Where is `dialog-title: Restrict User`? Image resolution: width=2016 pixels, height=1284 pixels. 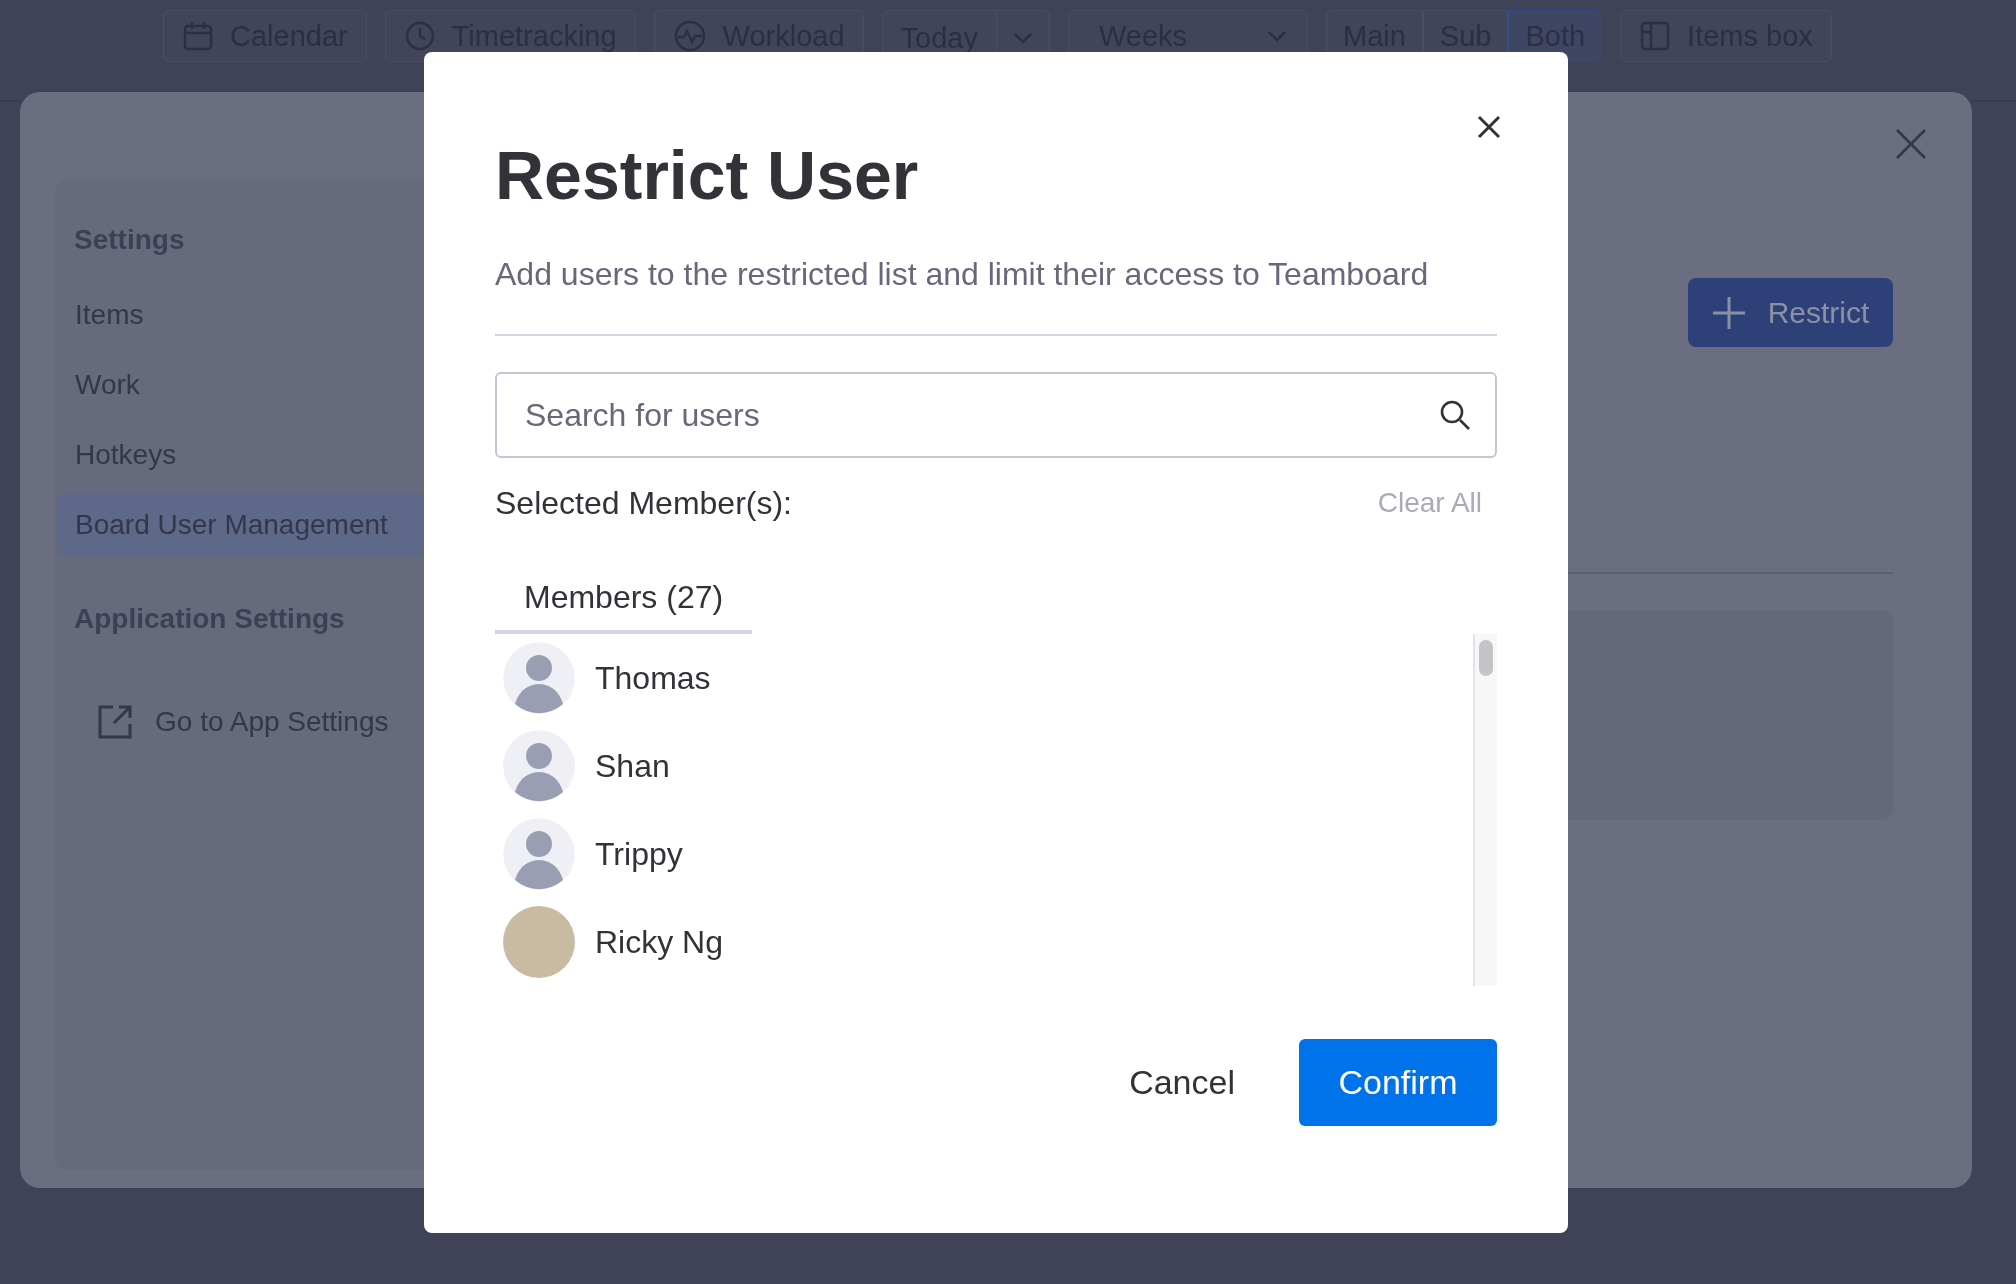 dialog-title: Restrict User is located at coordinates (707, 175).